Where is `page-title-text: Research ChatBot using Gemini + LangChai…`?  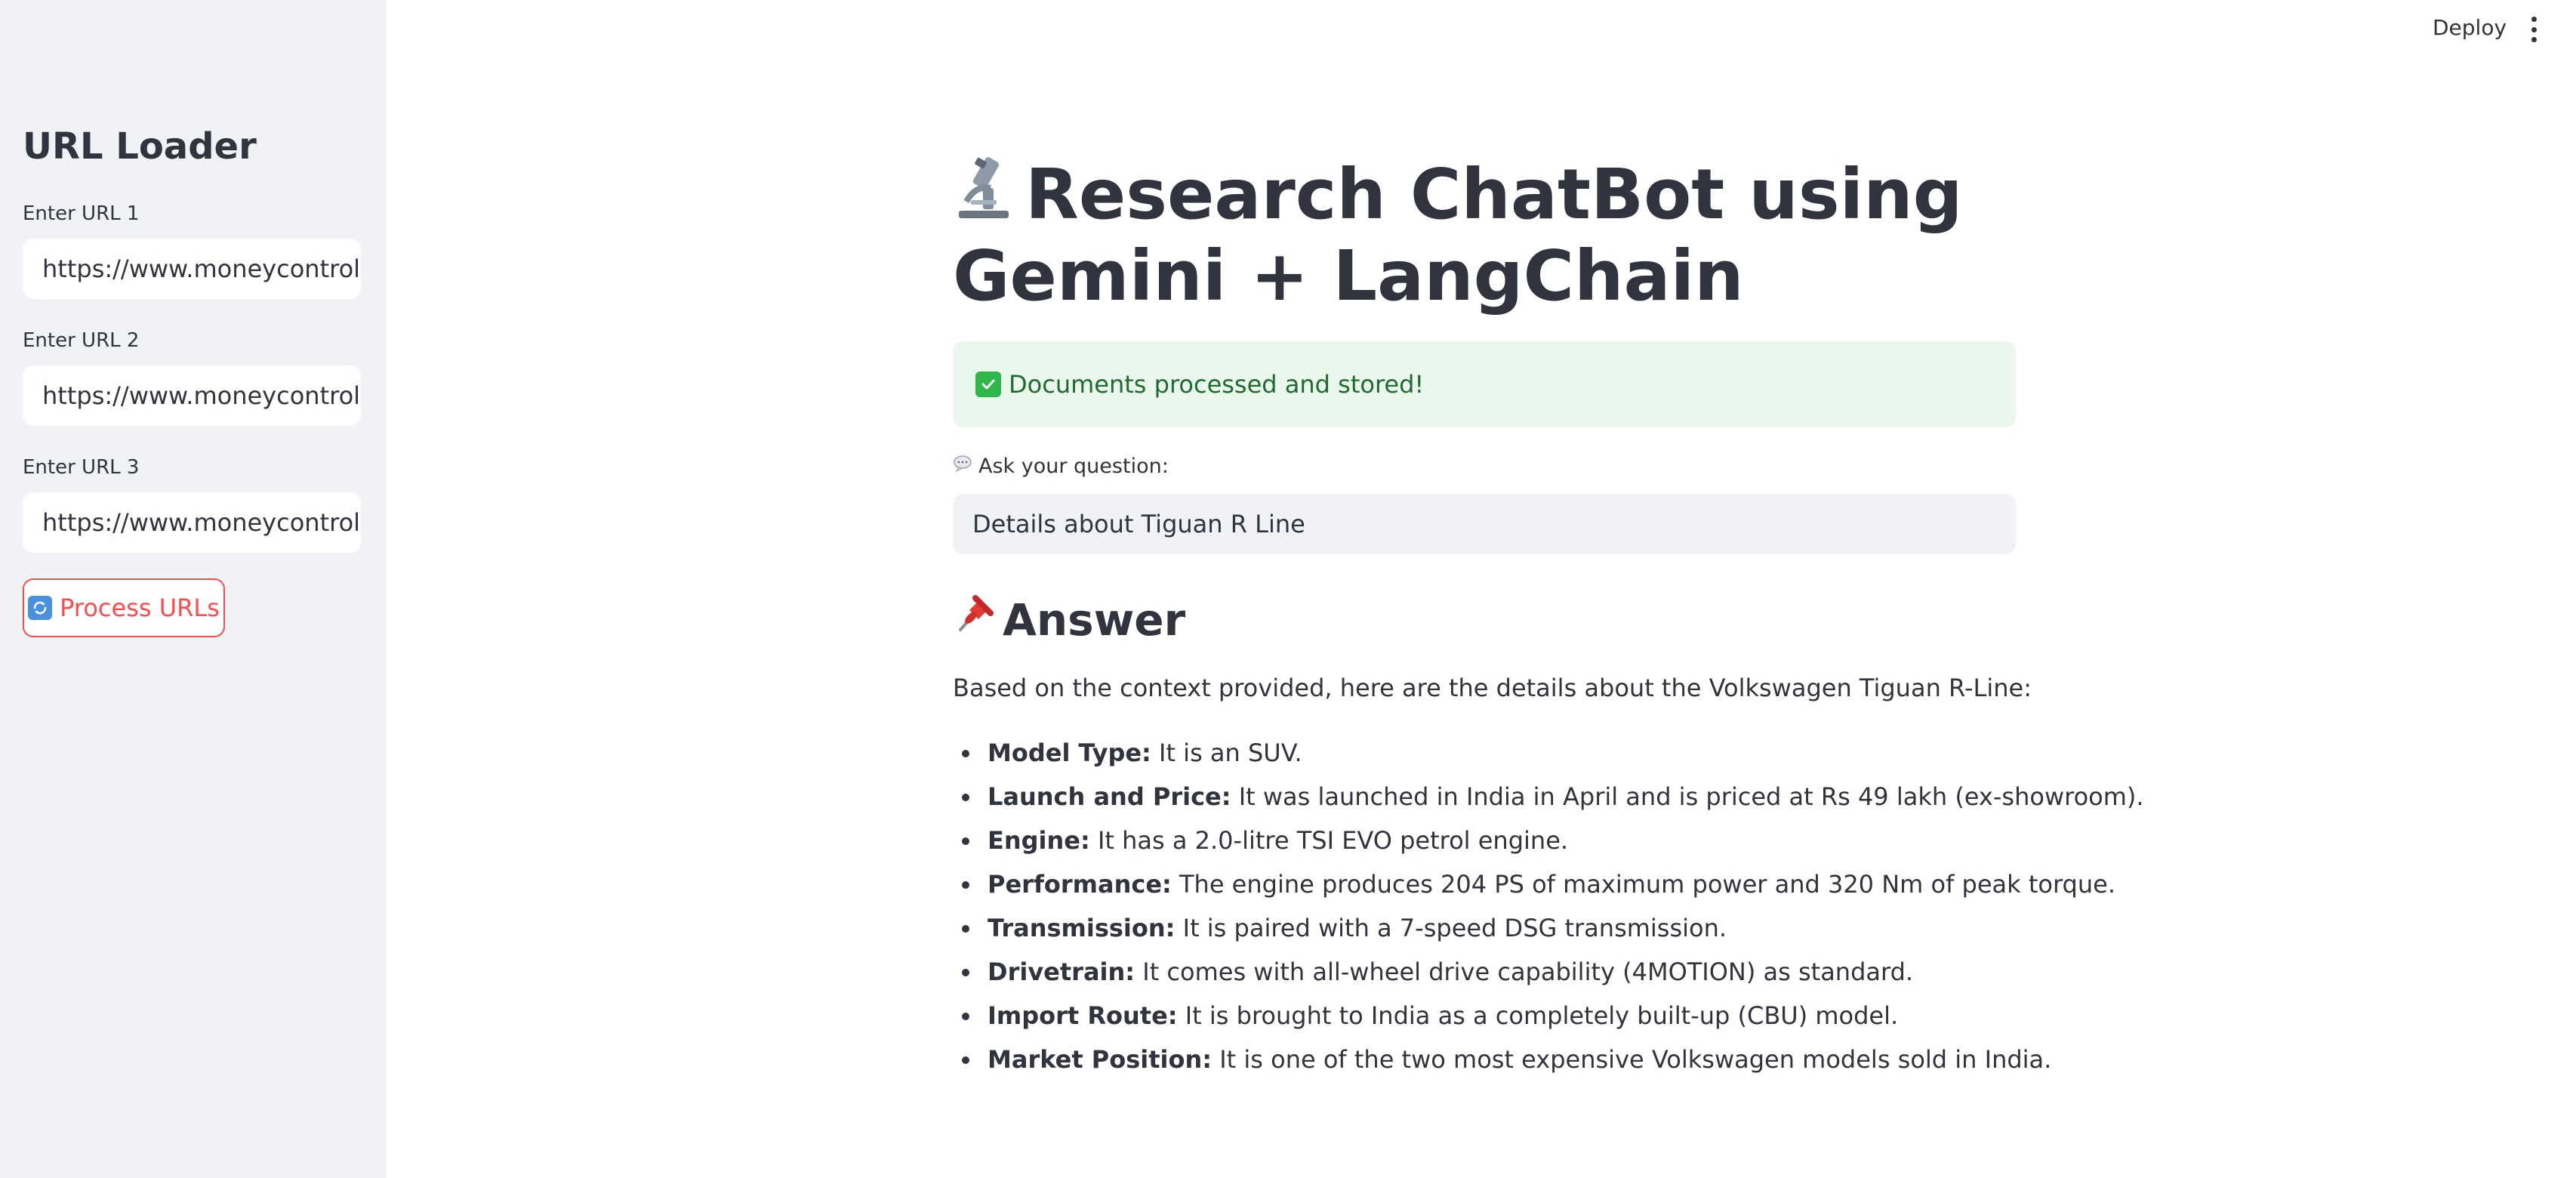 page-title-text: Research ChatBot using Gemini + LangChai… is located at coordinates (1458, 235).